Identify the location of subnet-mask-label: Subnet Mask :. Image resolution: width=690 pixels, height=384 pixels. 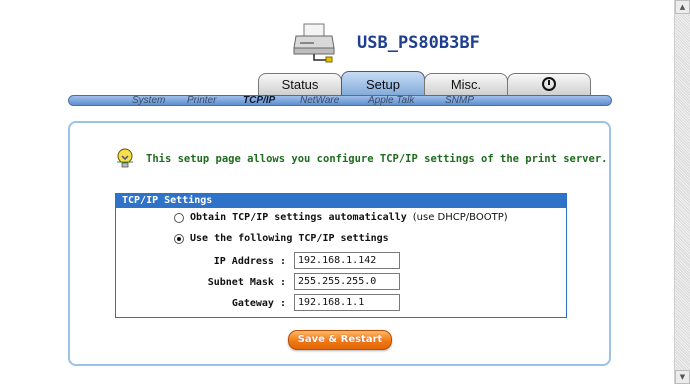
(246, 282).